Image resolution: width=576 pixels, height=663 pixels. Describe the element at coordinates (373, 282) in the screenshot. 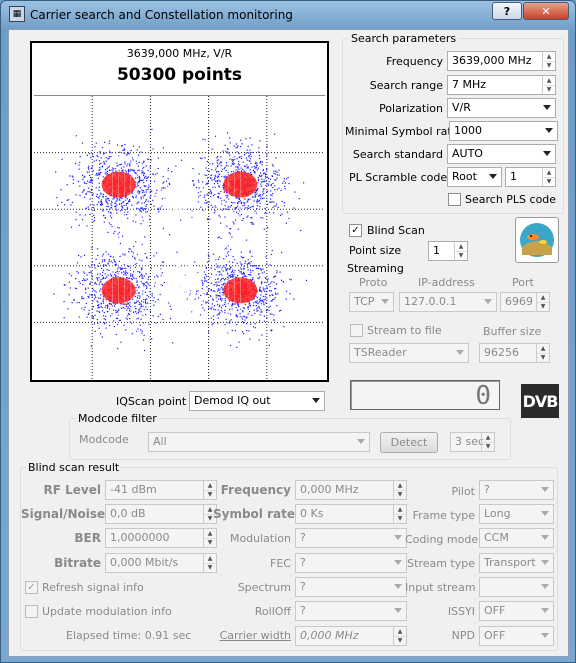

I see `proto-header: Proto` at that location.